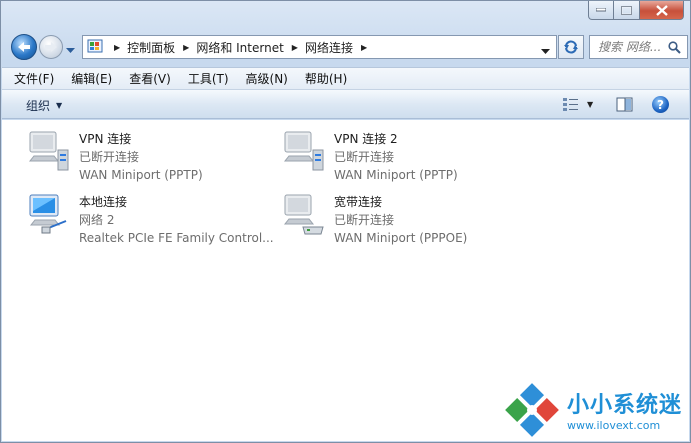  I want to click on minimize-icon, so click(601, 10).